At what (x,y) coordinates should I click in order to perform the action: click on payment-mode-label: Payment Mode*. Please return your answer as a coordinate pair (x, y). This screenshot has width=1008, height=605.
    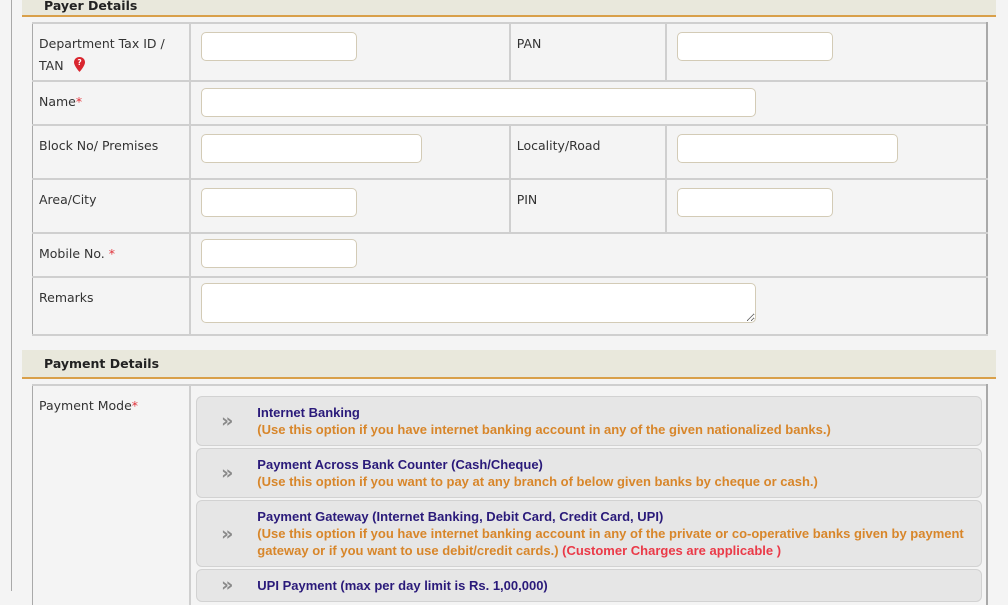
    Looking at the image, I should click on (111, 494).